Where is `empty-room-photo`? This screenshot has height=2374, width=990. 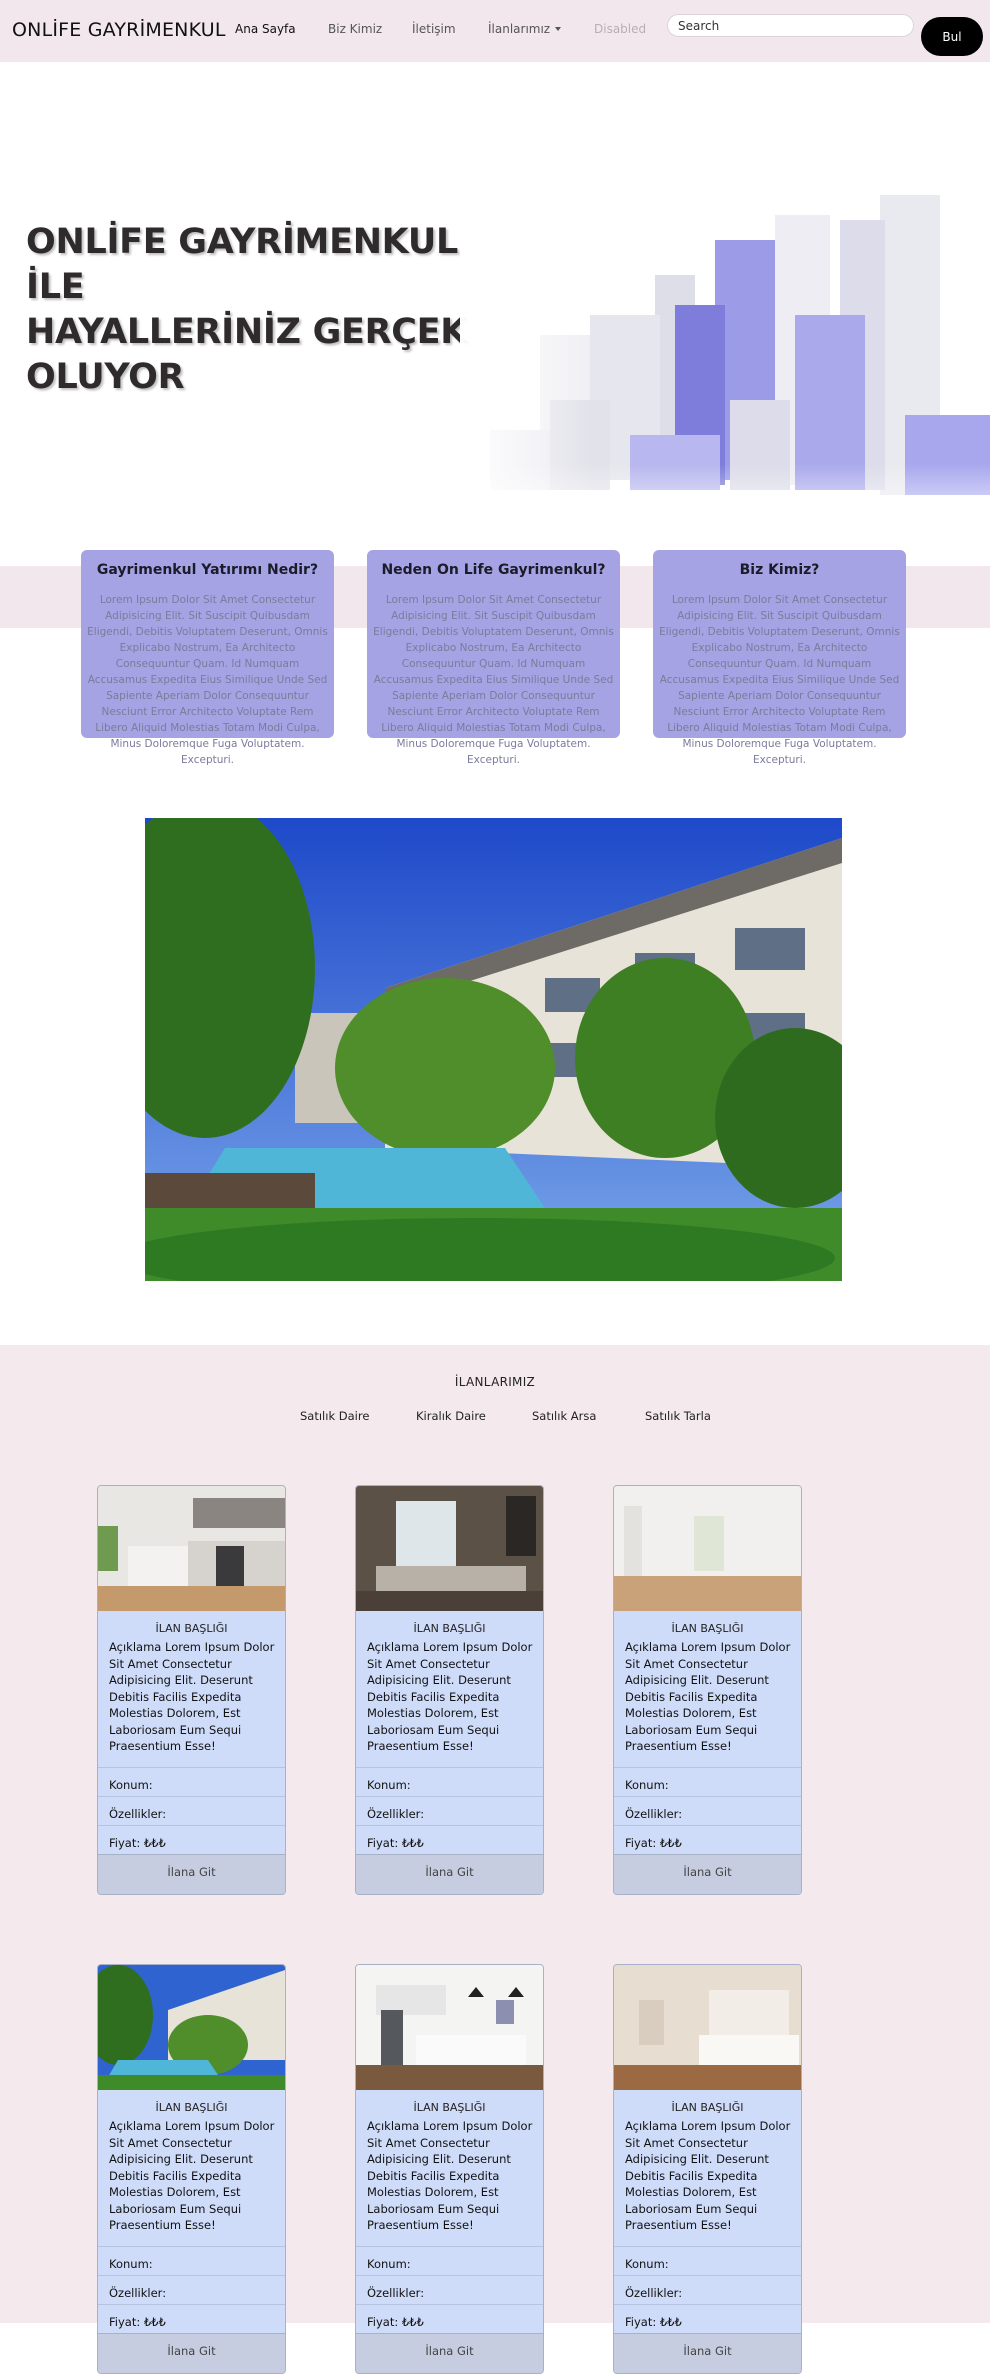 empty-room-photo is located at coordinates (707, 1548).